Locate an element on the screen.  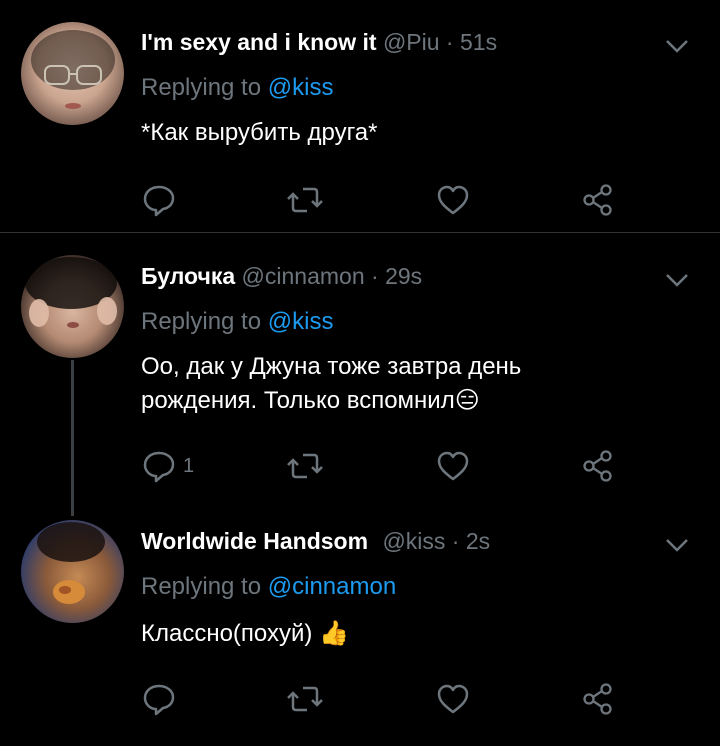
display-name: I'm sexy and i know it is located at coordinates (259, 42).